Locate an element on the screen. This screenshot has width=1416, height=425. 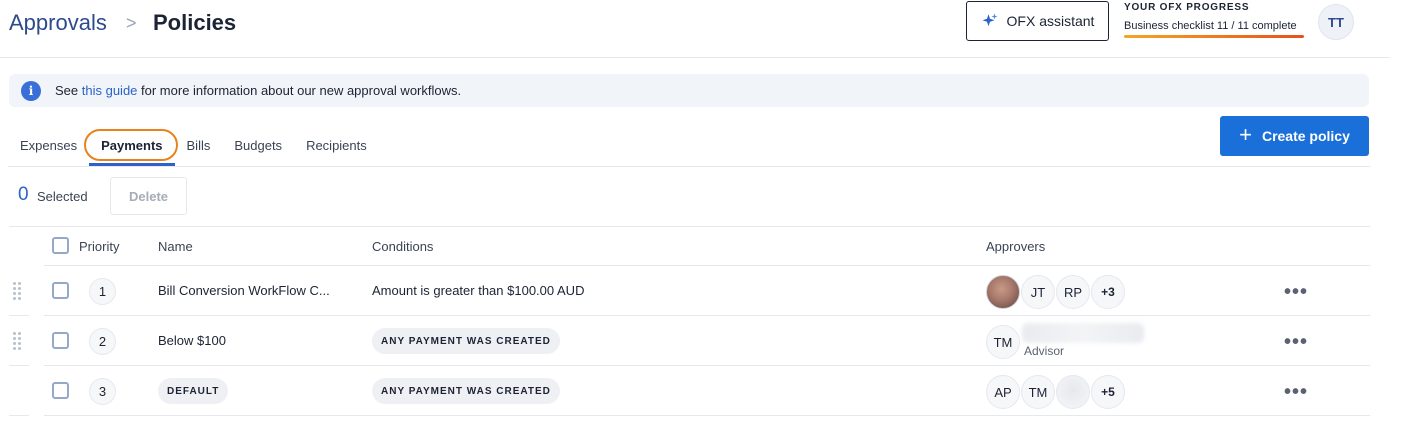
selected-count: 0 is located at coordinates (23, 194).